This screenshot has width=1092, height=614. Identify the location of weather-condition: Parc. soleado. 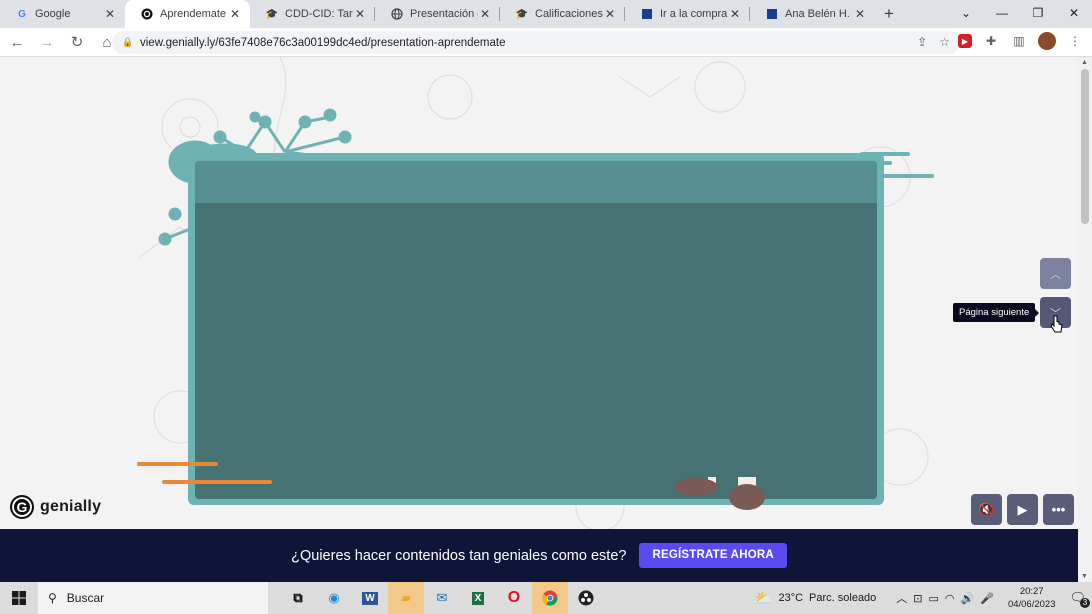
(842, 598).